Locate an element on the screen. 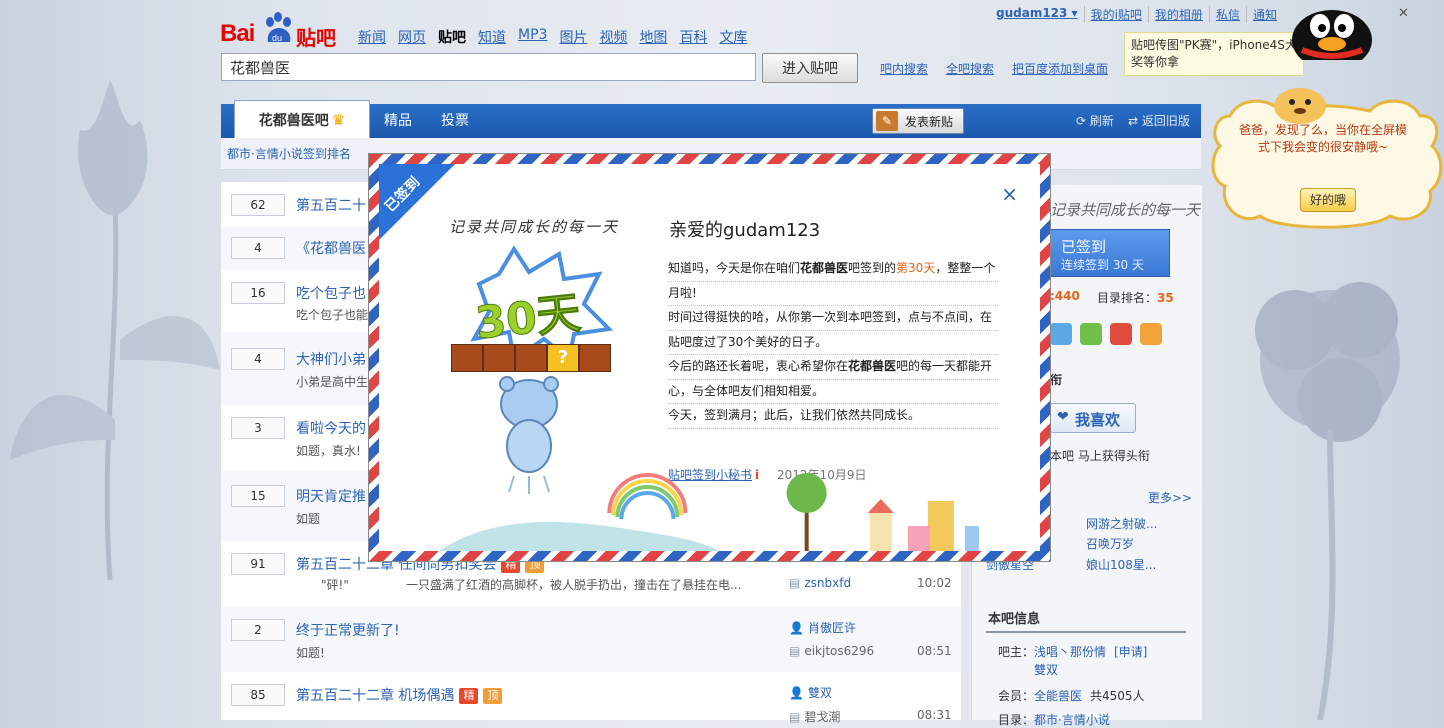 The width and height of the screenshot is (1444, 728). thread-excerpt: 如题! is located at coordinates (310, 653).